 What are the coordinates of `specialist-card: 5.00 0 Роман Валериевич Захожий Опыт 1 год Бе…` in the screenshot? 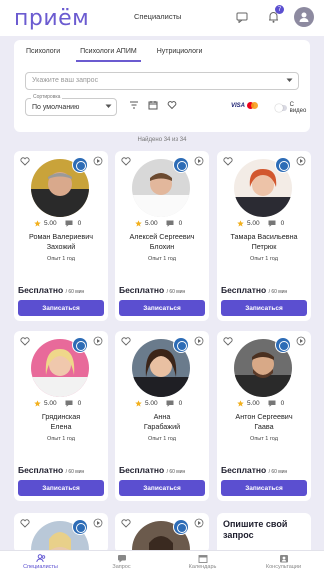 It's located at (61, 236).